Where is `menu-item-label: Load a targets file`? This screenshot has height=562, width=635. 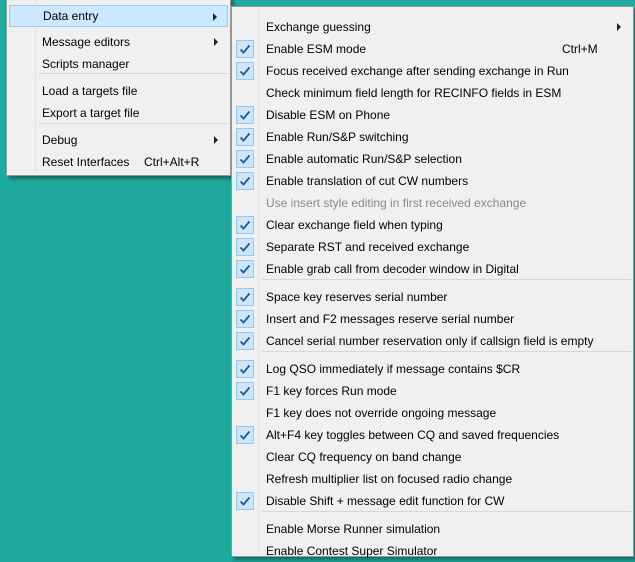 menu-item-label: Load a targets file is located at coordinates (90, 91).